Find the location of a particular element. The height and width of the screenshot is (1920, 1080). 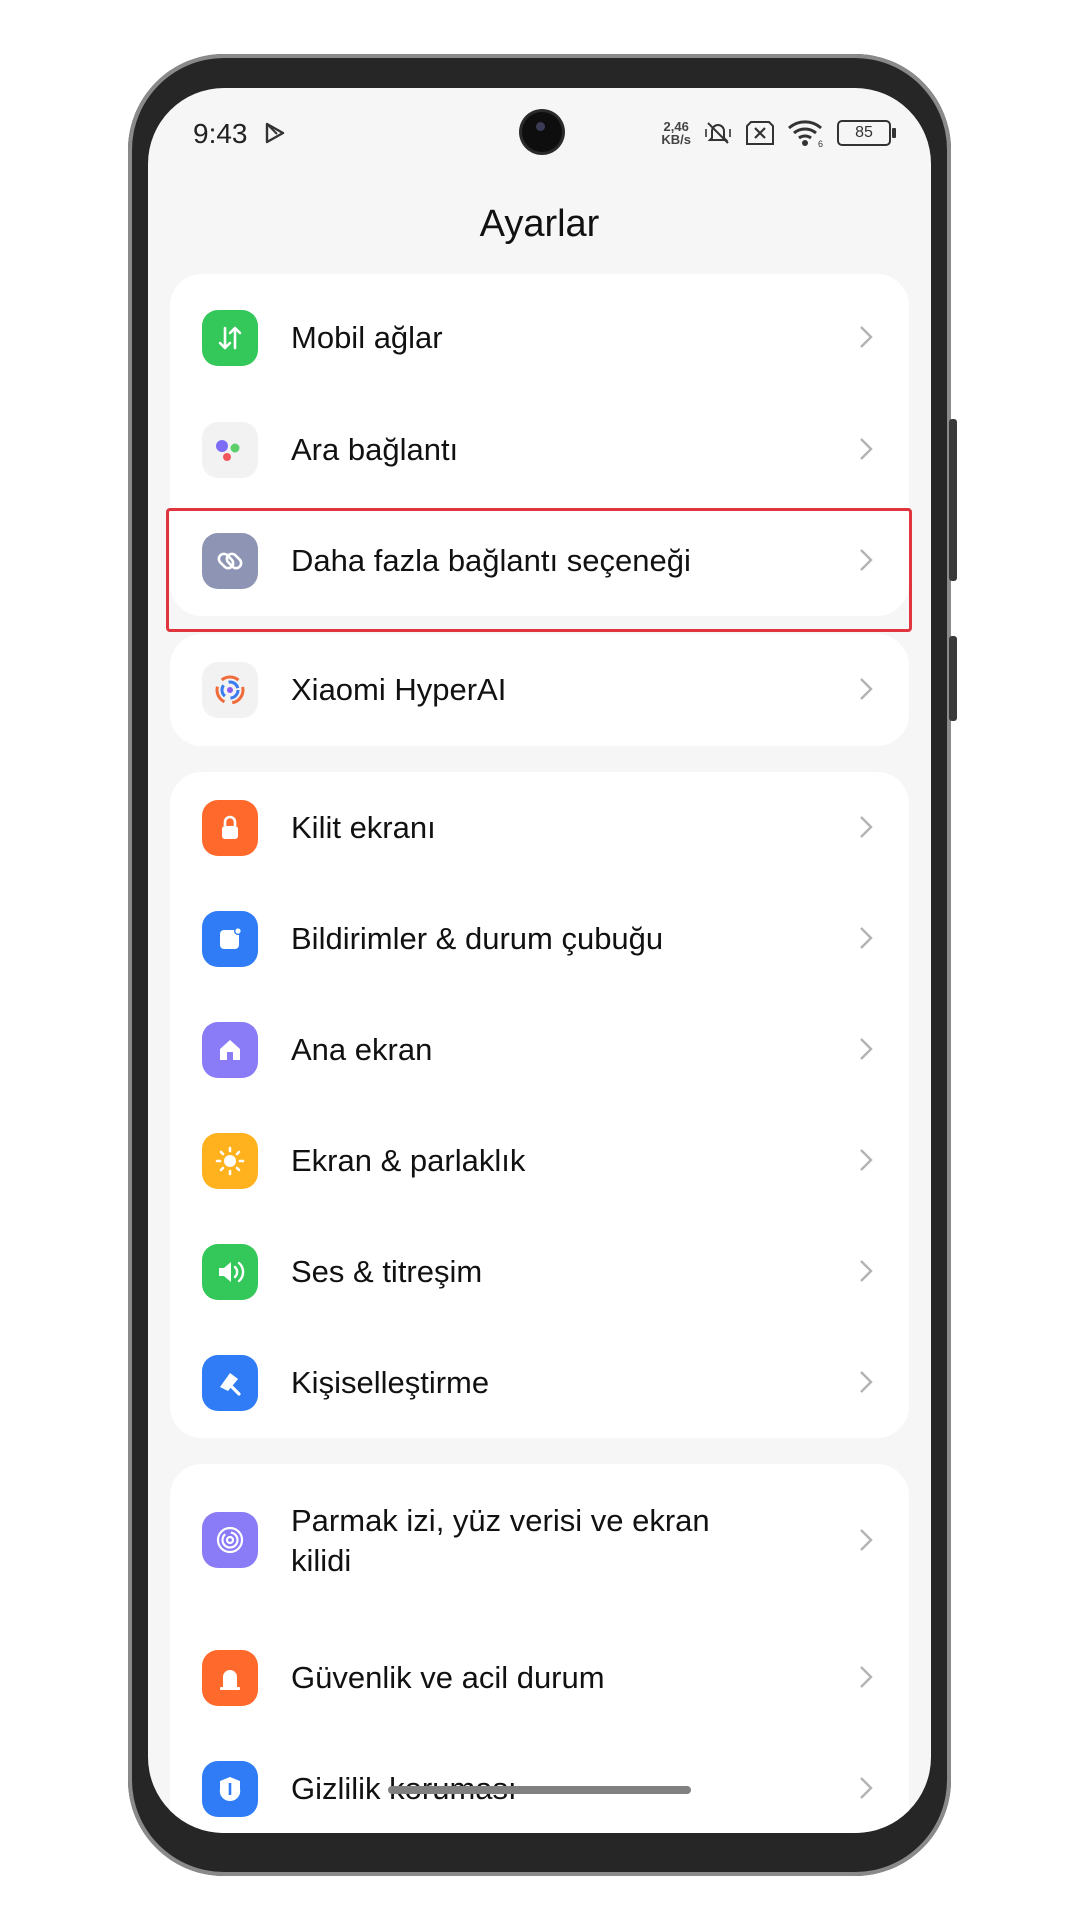

status-bar: 9:43 2,46 KB/s 6 85 is located at coordinates (539, 133).